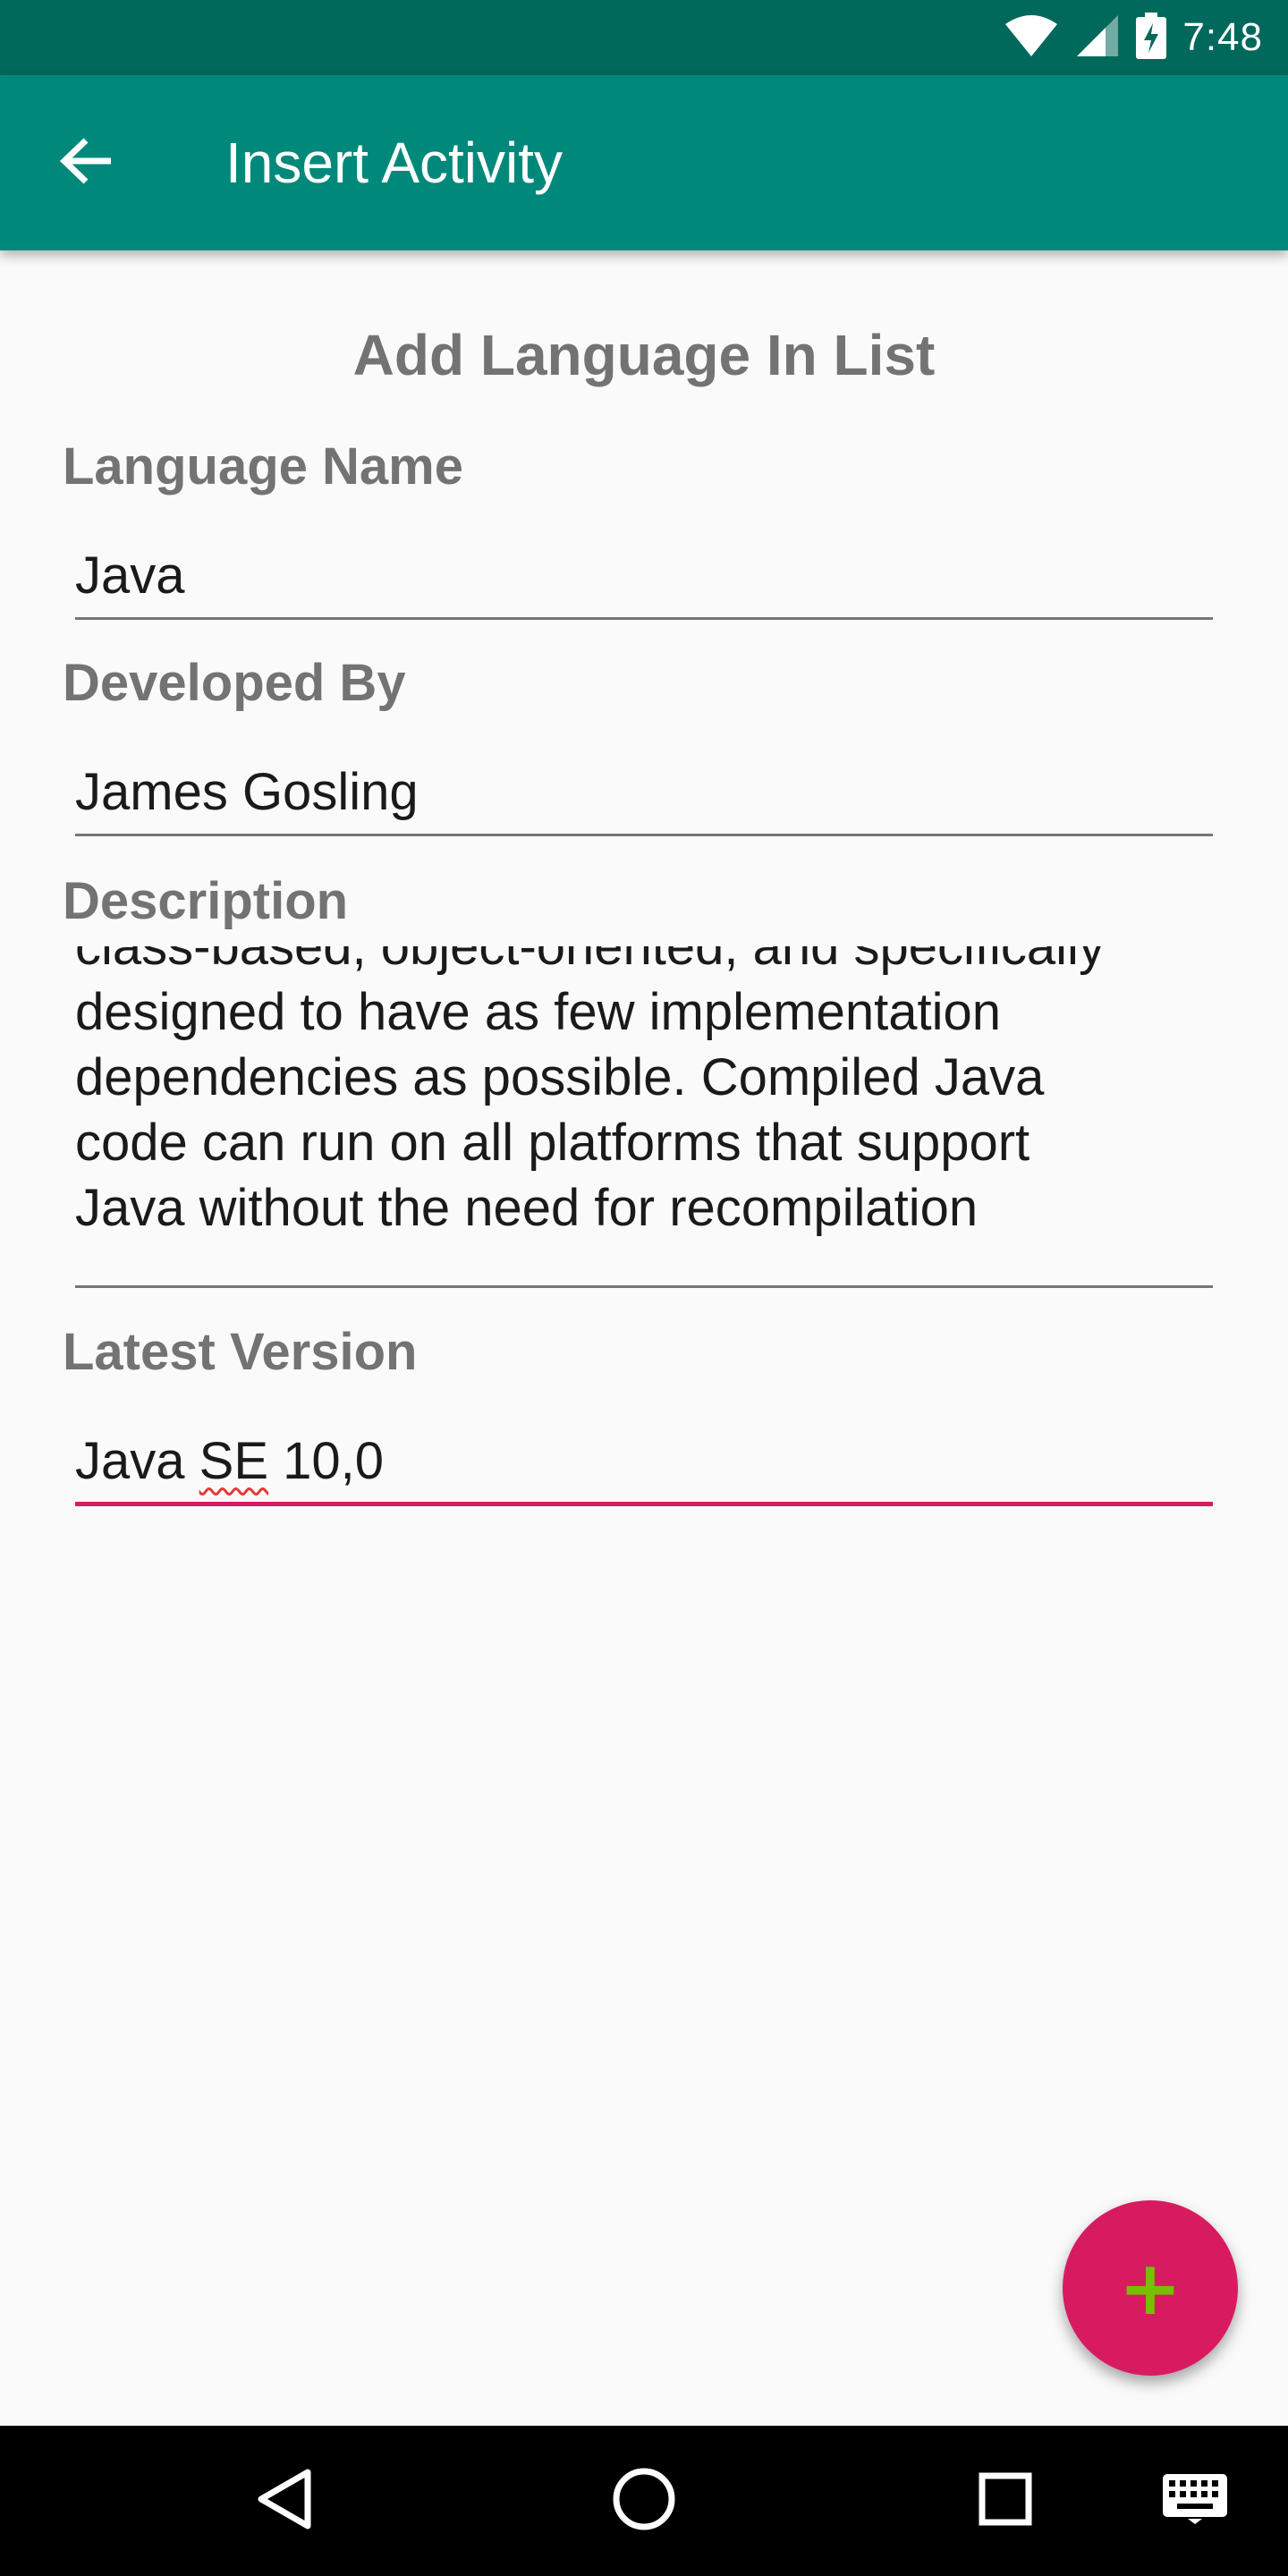  What do you see at coordinates (1222, 37) in the screenshot?
I see `status-time: 7:48` at bounding box center [1222, 37].